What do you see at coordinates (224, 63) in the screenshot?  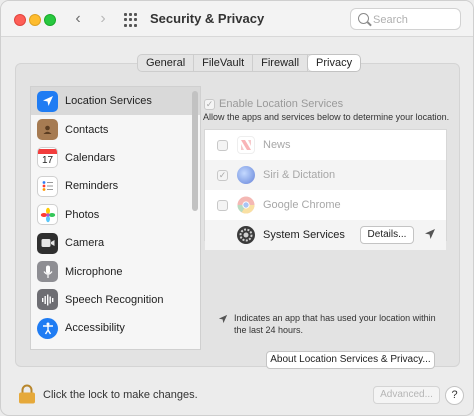 I see `tab-filevault: FileVault` at bounding box center [224, 63].